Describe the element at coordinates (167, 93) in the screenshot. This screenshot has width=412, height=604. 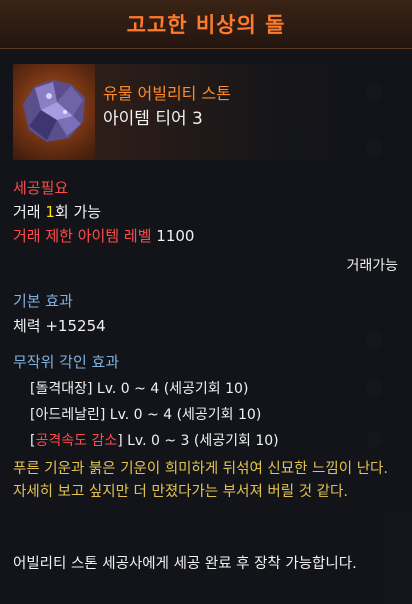
I see `item-grade: 유물 어빌리티 스톤` at that location.